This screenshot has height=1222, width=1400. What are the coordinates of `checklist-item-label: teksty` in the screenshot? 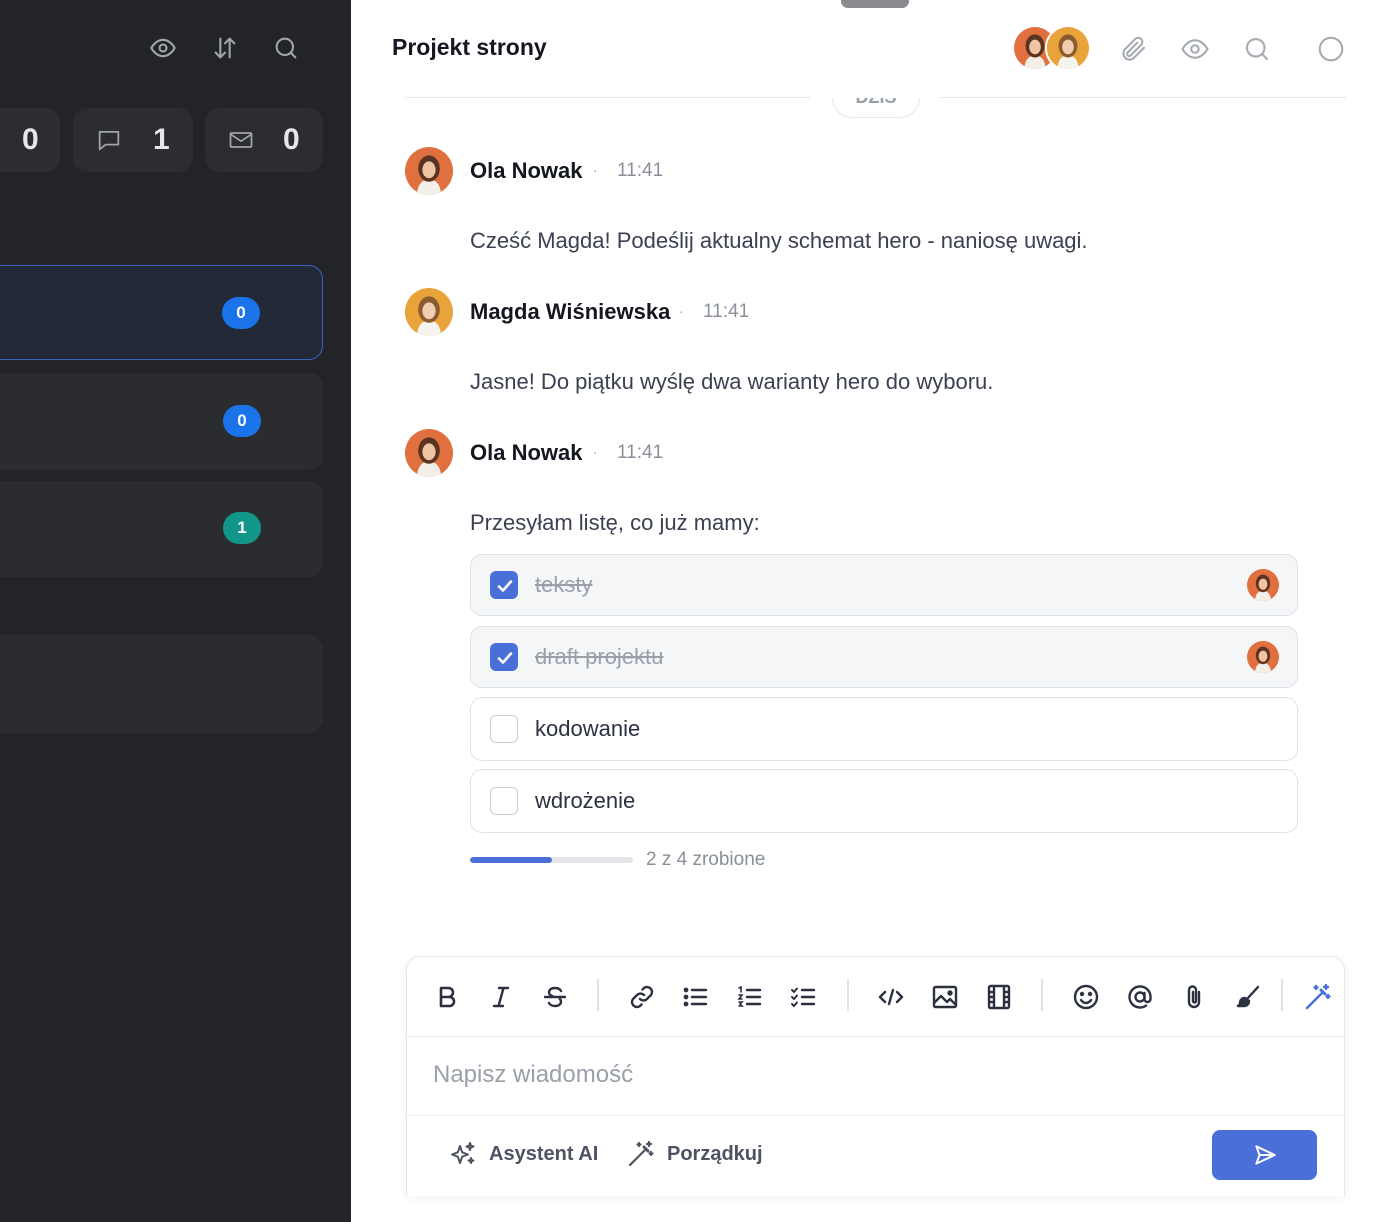 It's located at (564, 584).